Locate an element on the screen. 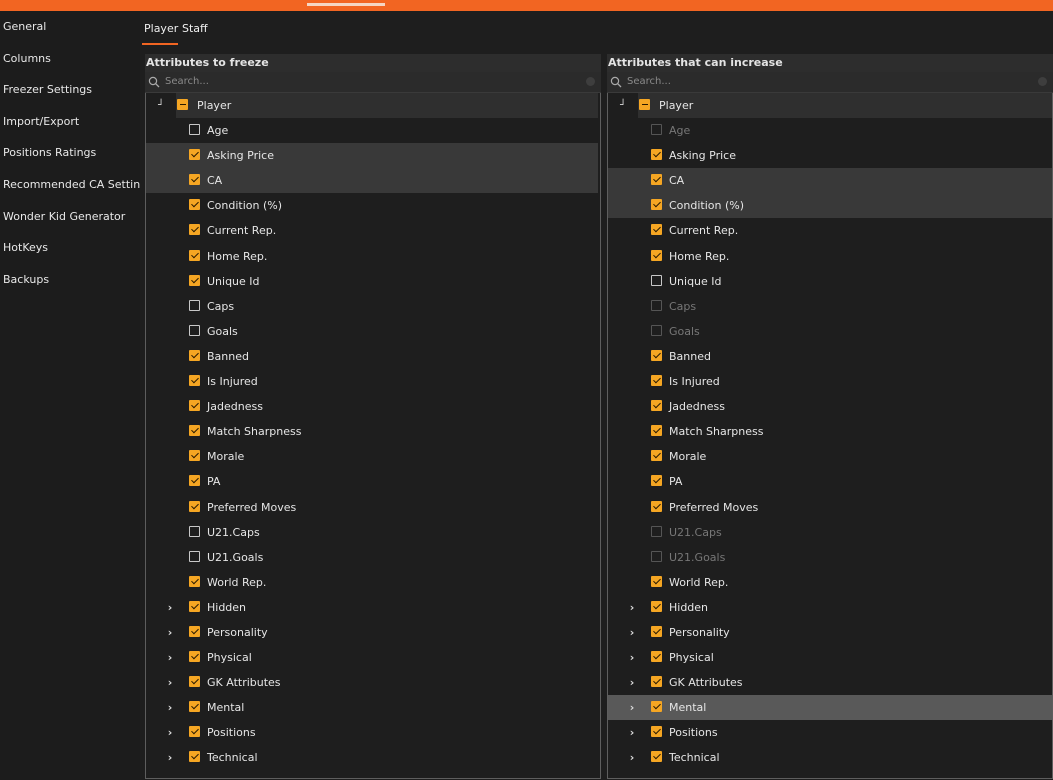  tree-item-unique-id: Unique Id is located at coordinates (830, 281).